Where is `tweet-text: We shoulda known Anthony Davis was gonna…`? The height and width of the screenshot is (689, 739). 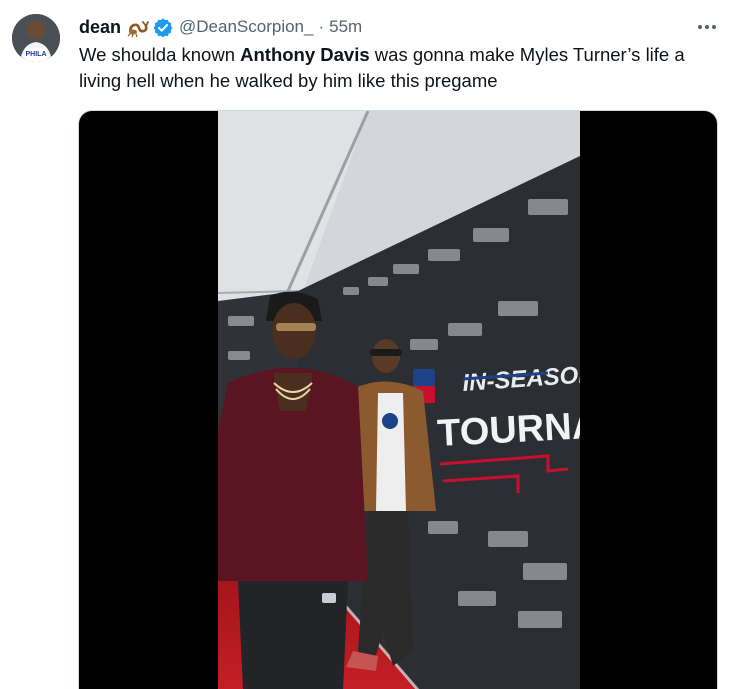 tweet-text: We shoulda known Anthony Davis was gonna… is located at coordinates (399, 68).